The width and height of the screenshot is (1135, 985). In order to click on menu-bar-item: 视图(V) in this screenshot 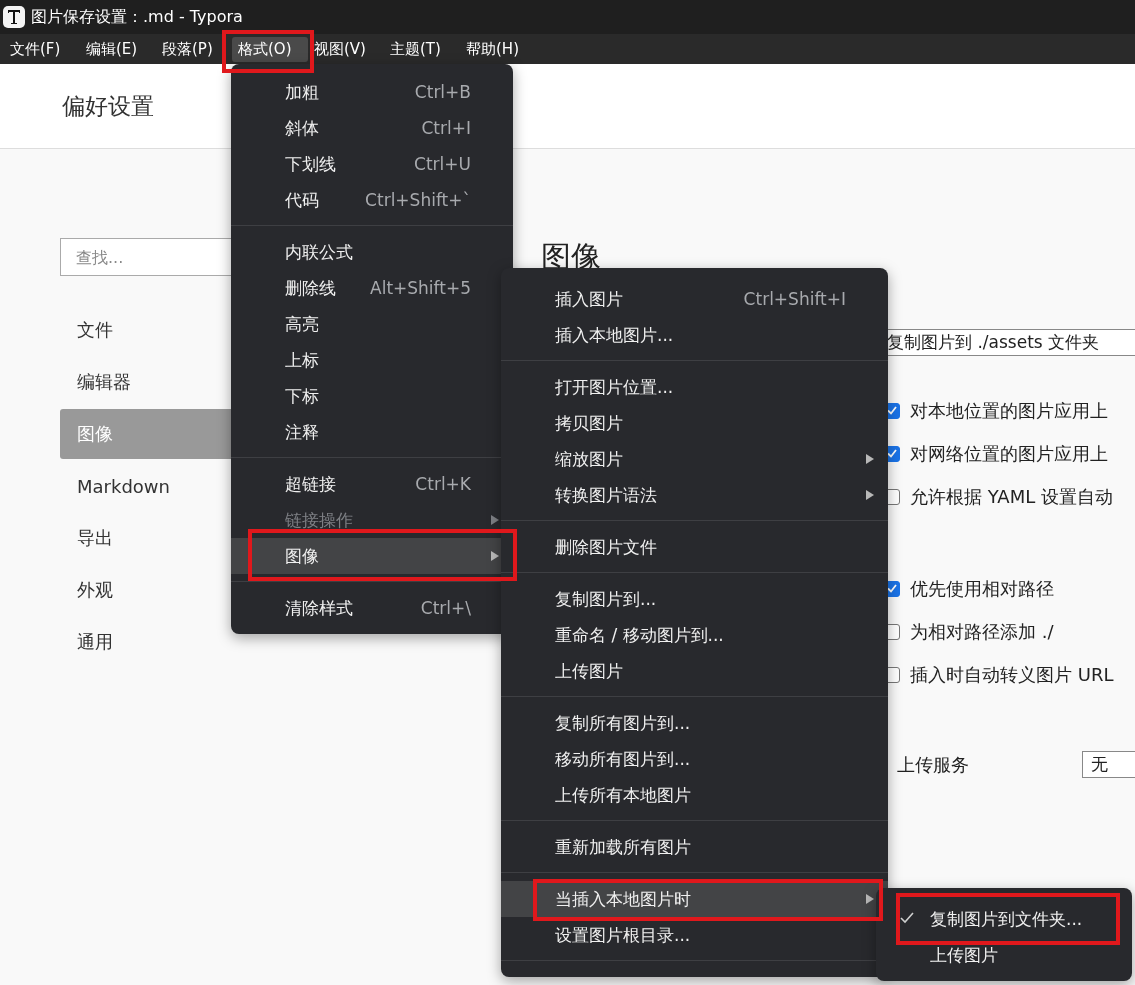, I will do `click(346, 49)`.